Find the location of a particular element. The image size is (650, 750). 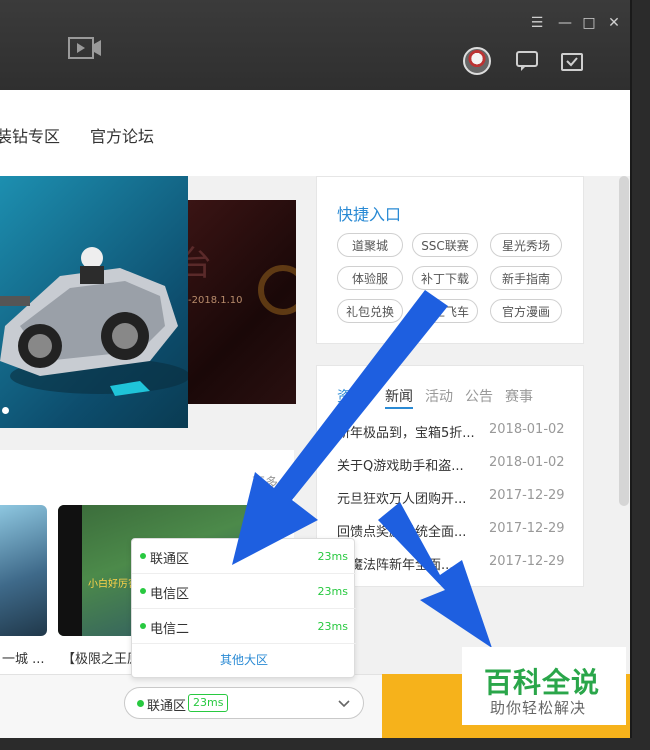

race-car-image is located at coordinates (94, 321).